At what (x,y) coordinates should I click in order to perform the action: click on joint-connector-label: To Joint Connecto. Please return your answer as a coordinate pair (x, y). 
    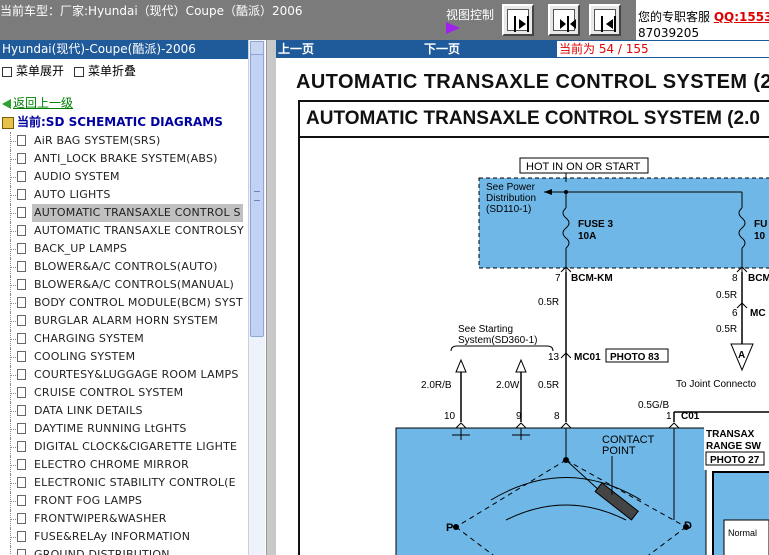
    Looking at the image, I should click on (716, 384).